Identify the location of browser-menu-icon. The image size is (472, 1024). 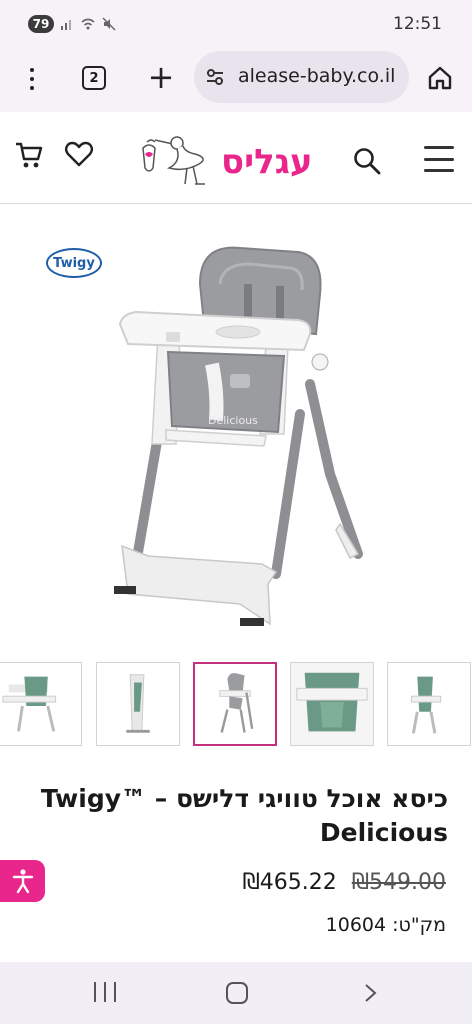
(32, 79).